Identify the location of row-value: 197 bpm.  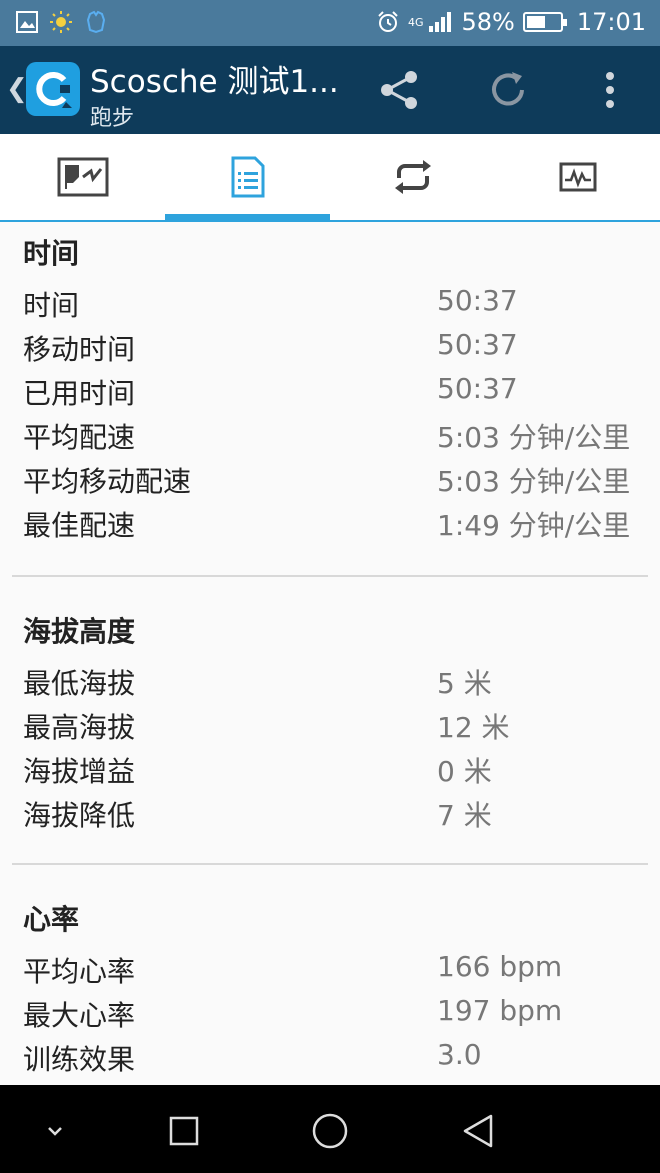
(500, 1010).